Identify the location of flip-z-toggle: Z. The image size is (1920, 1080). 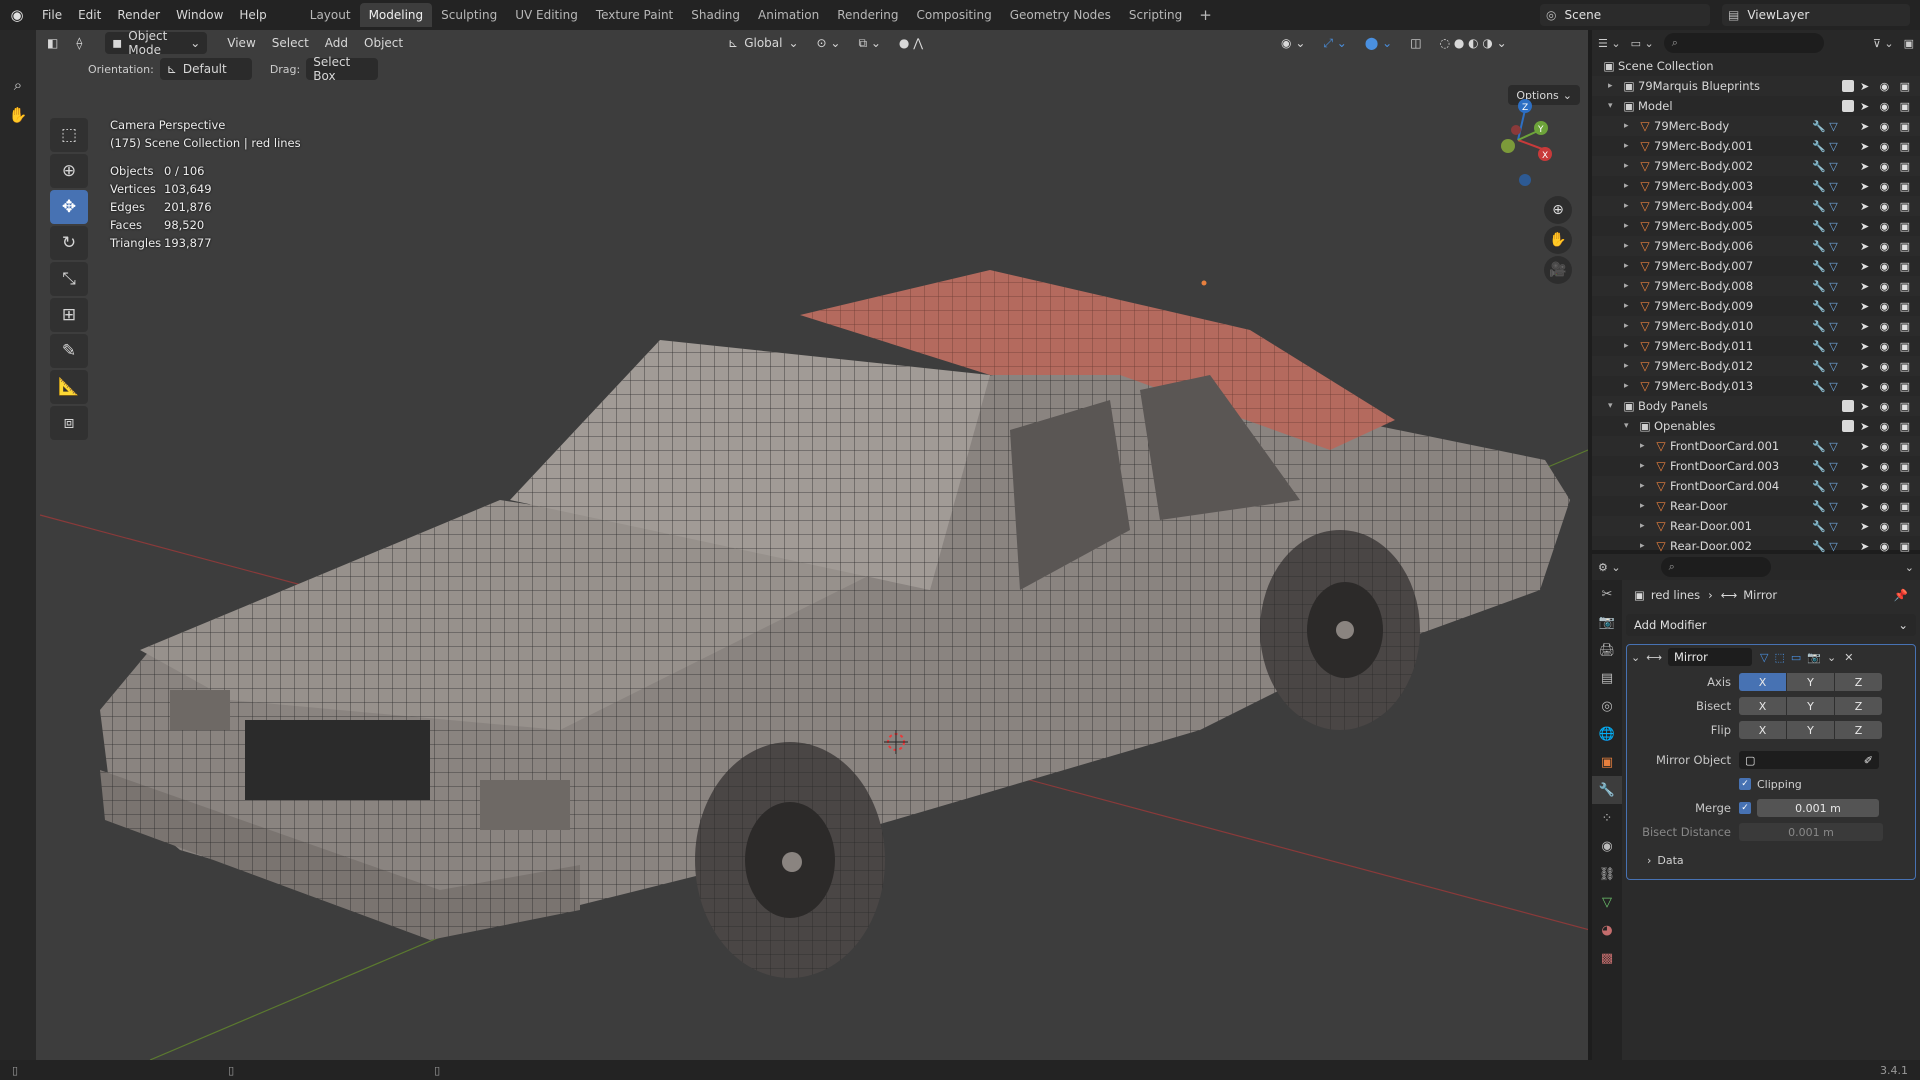
(1858, 730).